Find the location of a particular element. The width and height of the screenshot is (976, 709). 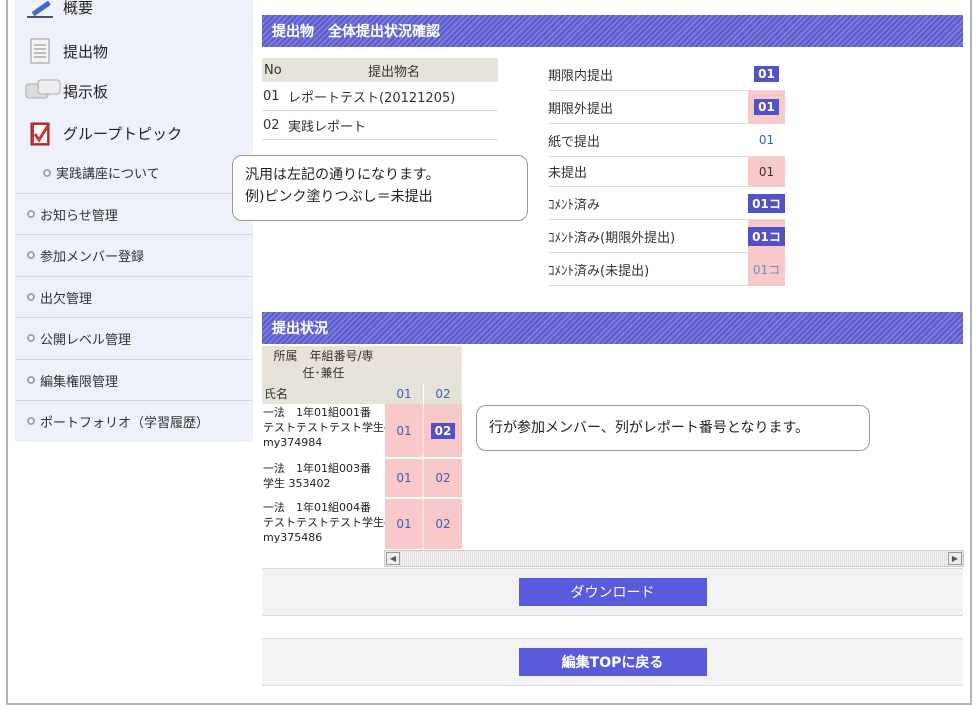

sidebar-item-attendance: 出欠管理 is located at coordinates (134, 296).